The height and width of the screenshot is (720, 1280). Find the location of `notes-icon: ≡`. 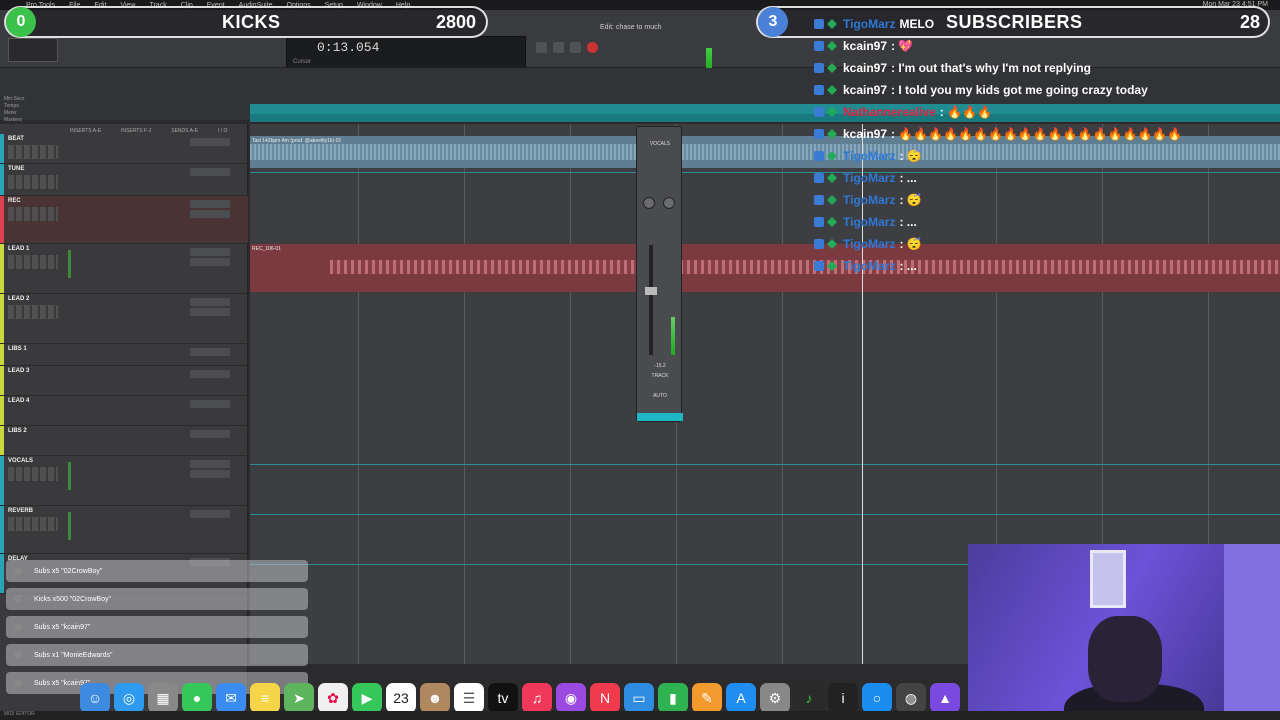

notes-icon: ≡ is located at coordinates (265, 698).